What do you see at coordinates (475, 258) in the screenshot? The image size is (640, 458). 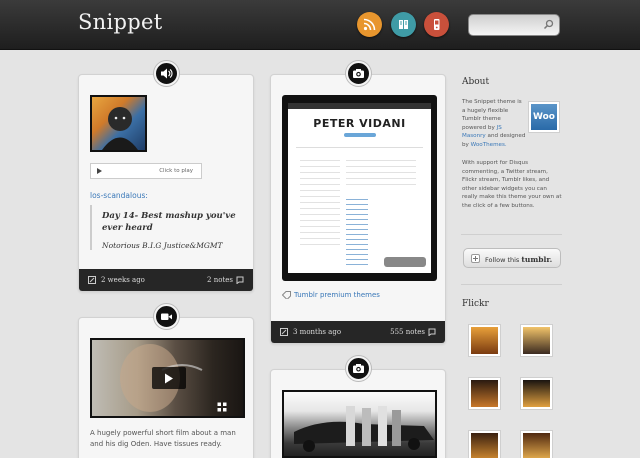 I see `plus-icon` at bounding box center [475, 258].